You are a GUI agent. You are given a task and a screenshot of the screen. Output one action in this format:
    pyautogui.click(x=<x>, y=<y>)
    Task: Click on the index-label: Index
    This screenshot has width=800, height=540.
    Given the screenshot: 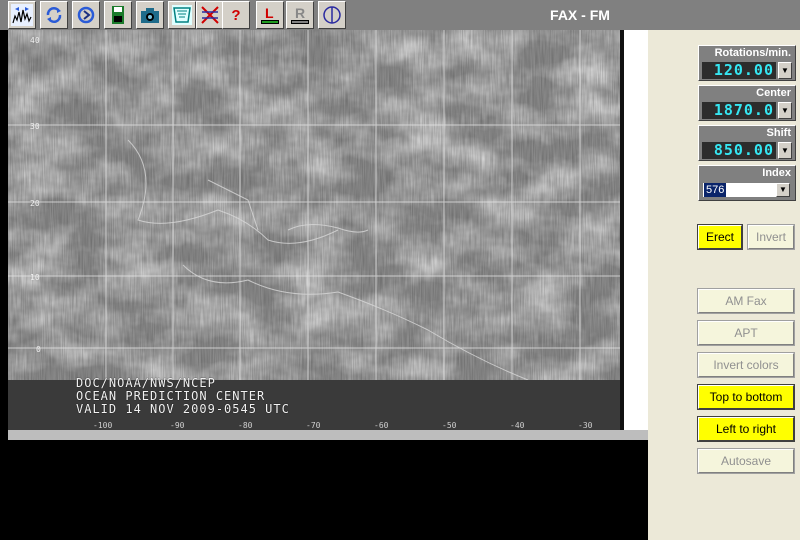 What is the action you would take?
    pyautogui.click(x=776, y=173)
    